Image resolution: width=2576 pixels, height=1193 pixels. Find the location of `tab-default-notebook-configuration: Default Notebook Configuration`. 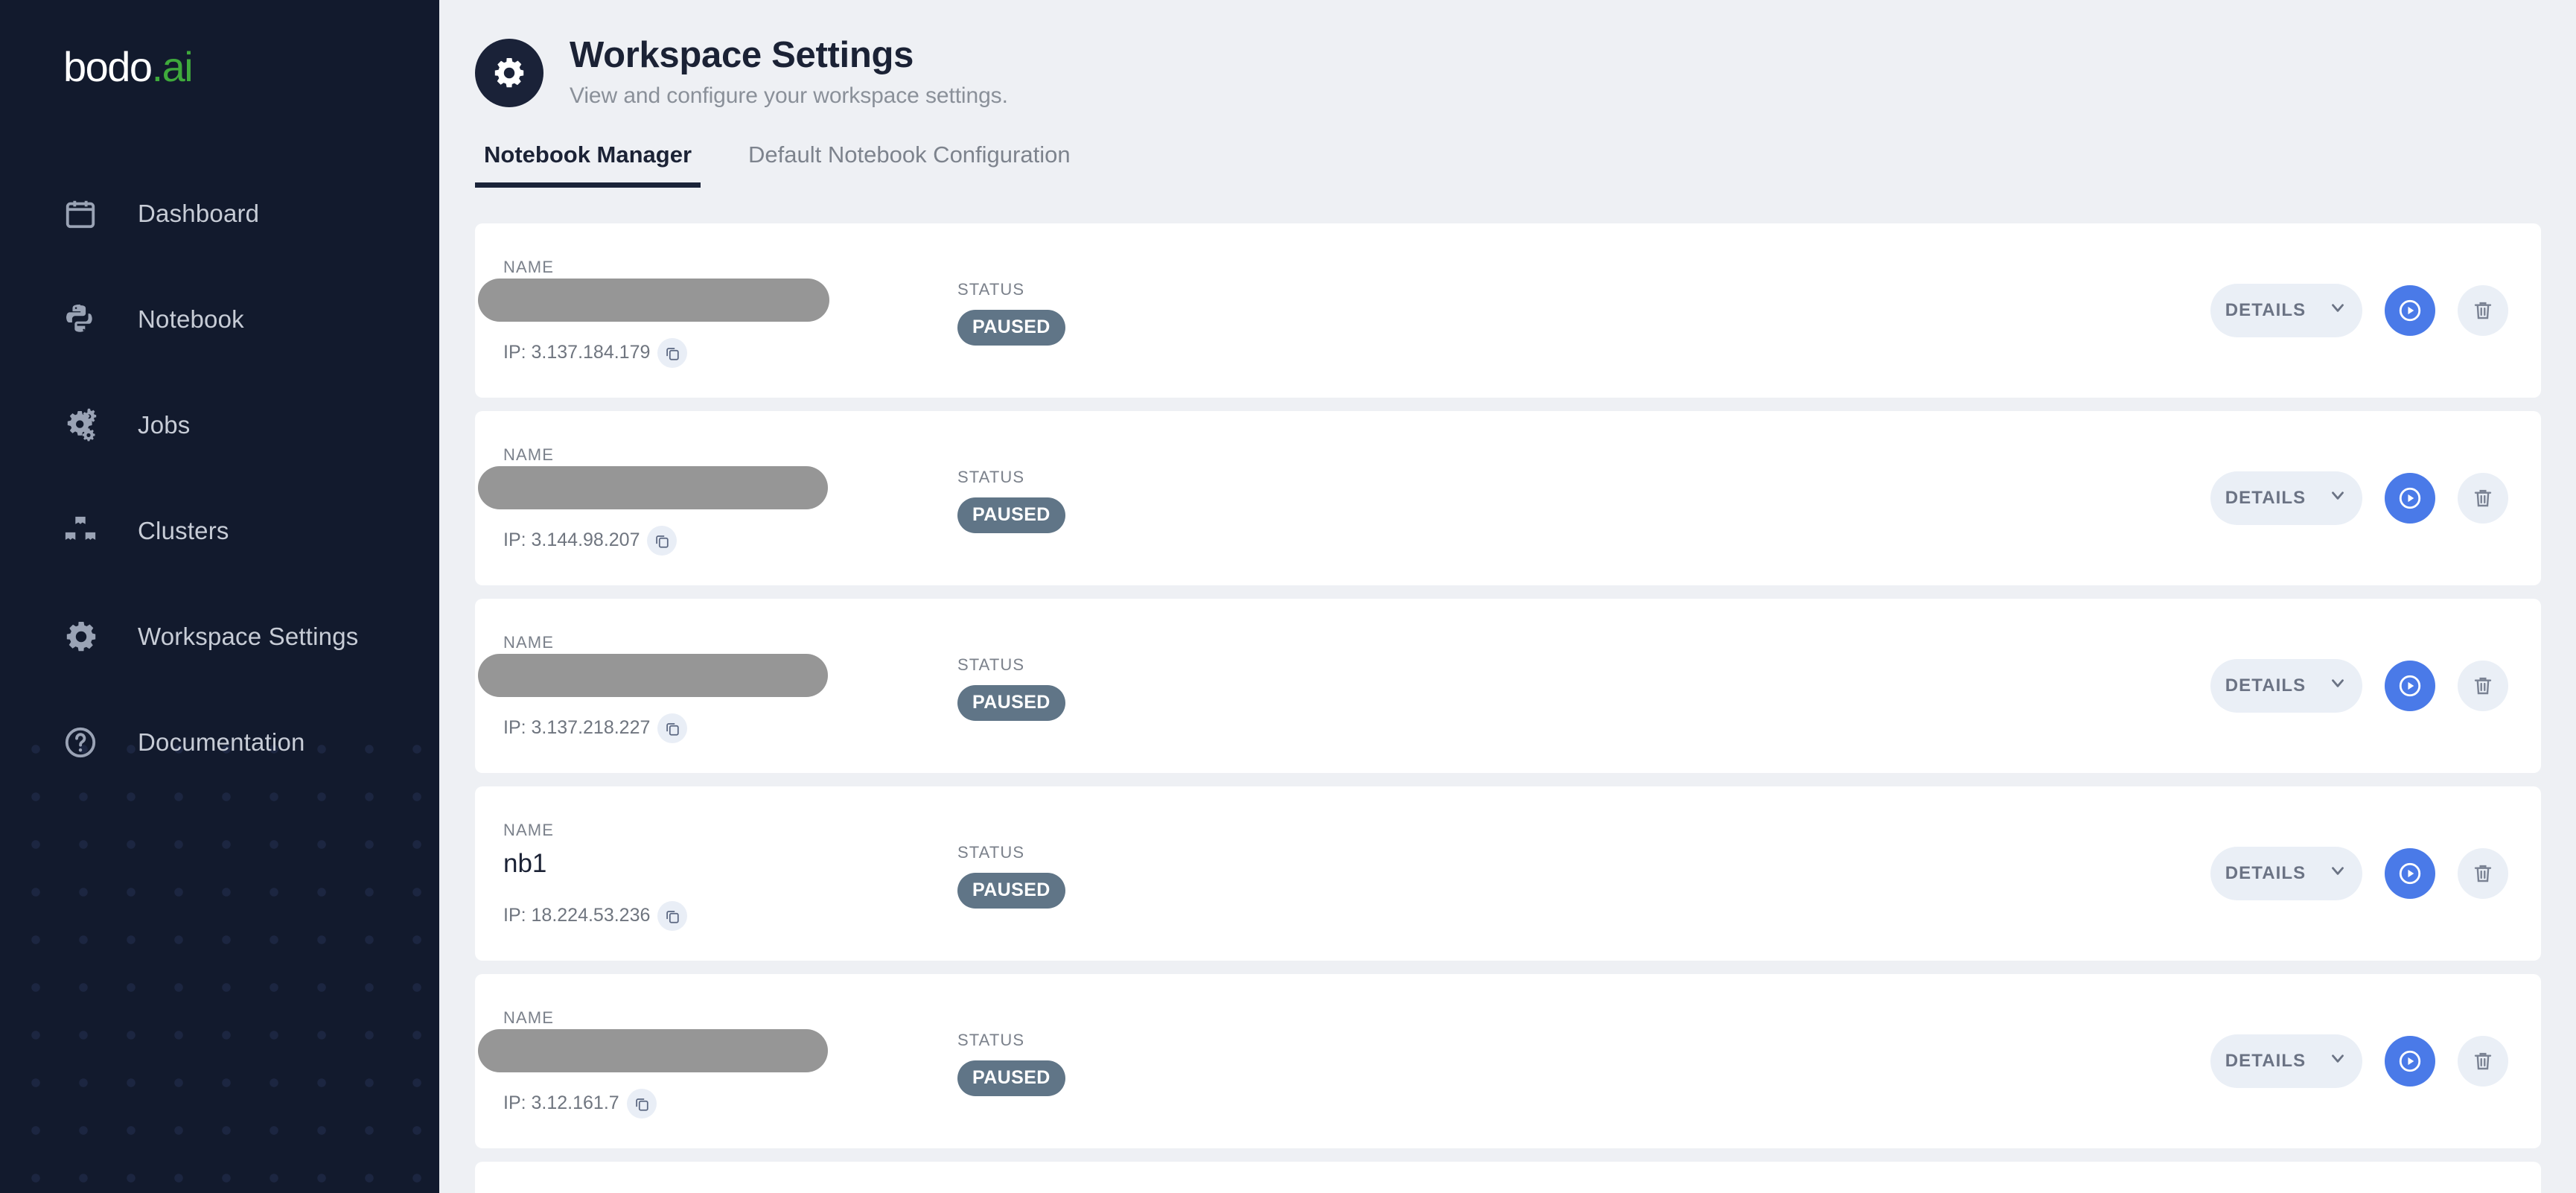

tab-default-notebook-configuration: Default Notebook Configuration is located at coordinates (909, 164).